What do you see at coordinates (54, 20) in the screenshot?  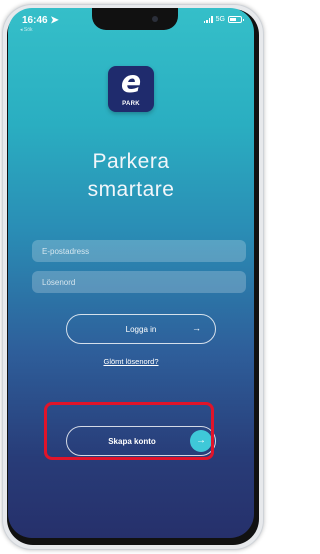 I see `location-arrow-icon: ➤` at bounding box center [54, 20].